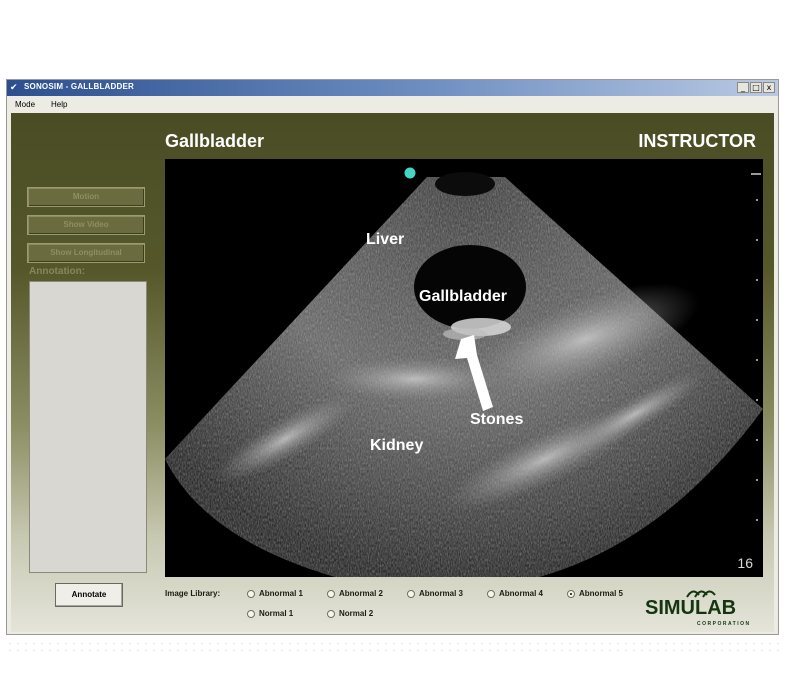  Describe the element at coordinates (463, 296) in the screenshot. I see `label-gallbladder: Gallbladder` at that location.